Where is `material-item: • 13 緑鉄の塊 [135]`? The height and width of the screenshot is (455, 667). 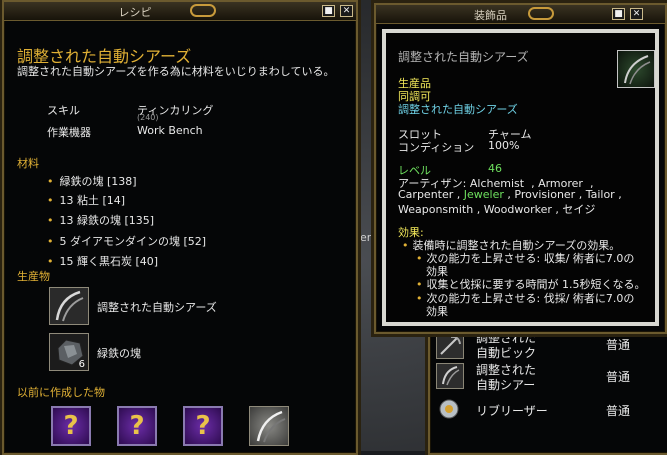
material-item: • 13 緑鉄の塊 [135] is located at coordinates (100, 220).